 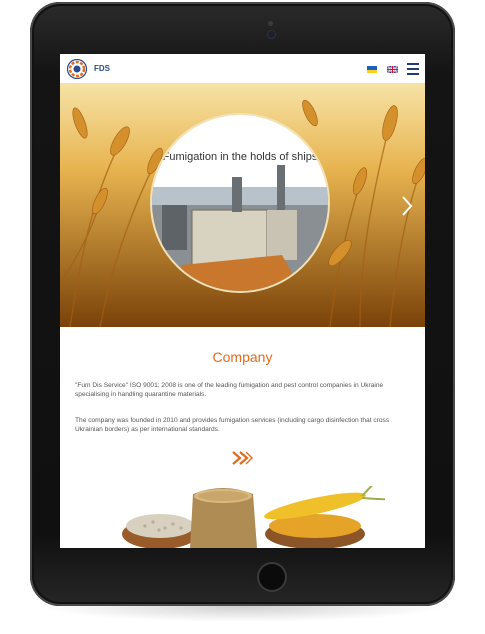 I want to click on grain-products-image, so click(x=253, y=517).